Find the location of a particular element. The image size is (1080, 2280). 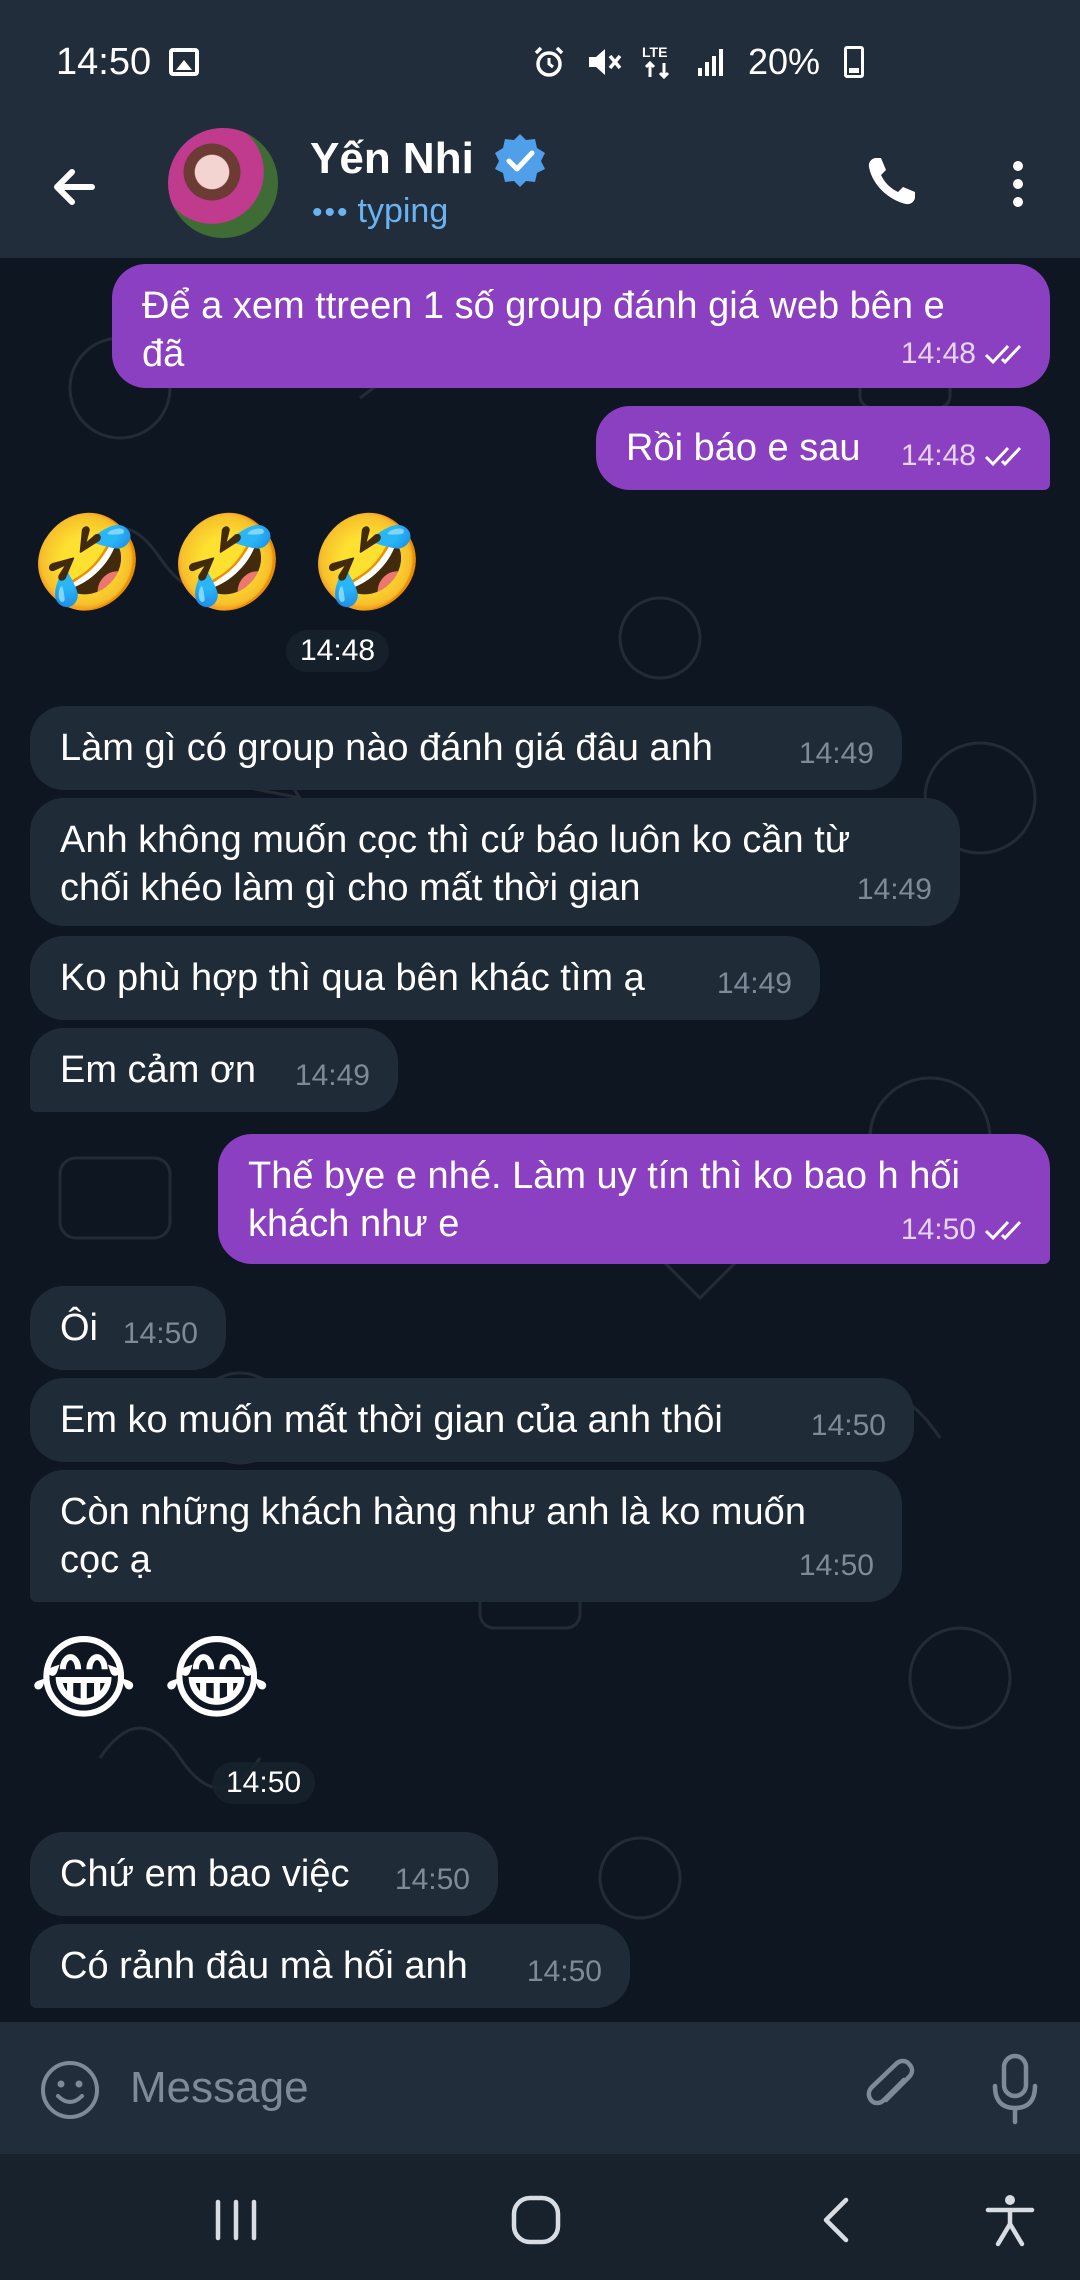

home-icon is located at coordinates (536, 2220).